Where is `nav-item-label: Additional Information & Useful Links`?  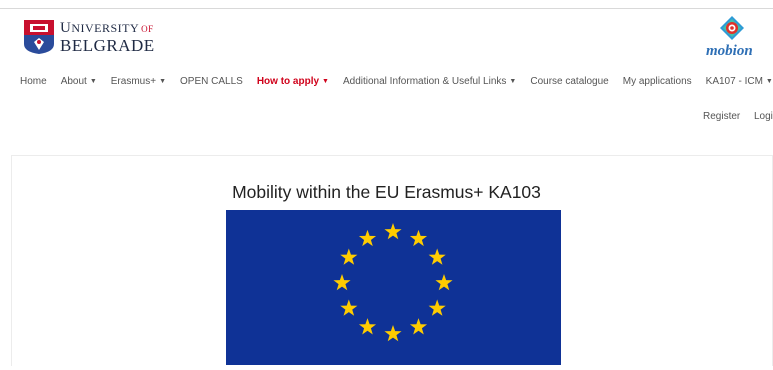 nav-item-label: Additional Information & Useful Links is located at coordinates (424, 81).